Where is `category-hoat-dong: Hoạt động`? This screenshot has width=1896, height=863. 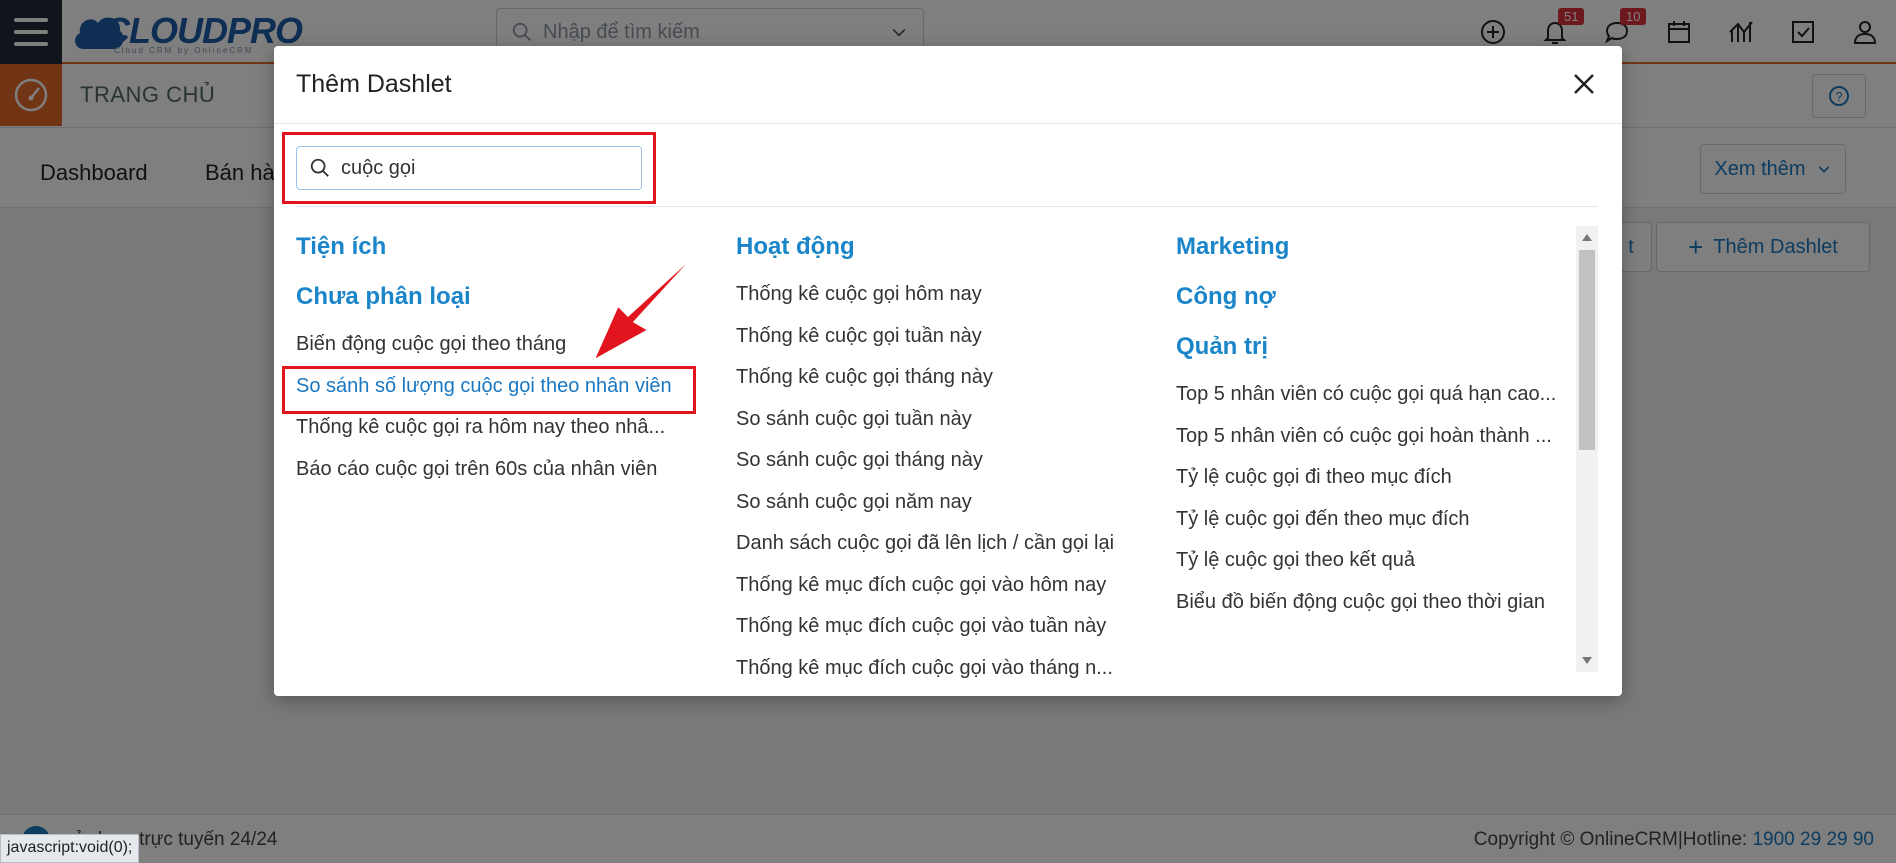
category-hoat-dong: Hoạt động is located at coordinates (946, 257).